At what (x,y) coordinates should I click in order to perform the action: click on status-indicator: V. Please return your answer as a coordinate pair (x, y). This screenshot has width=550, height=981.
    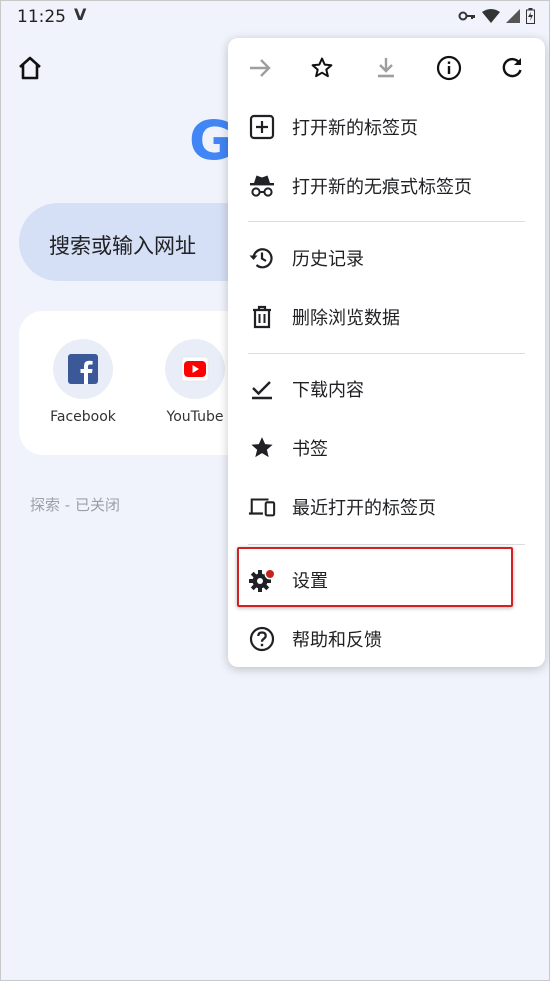
    Looking at the image, I should click on (80, 14).